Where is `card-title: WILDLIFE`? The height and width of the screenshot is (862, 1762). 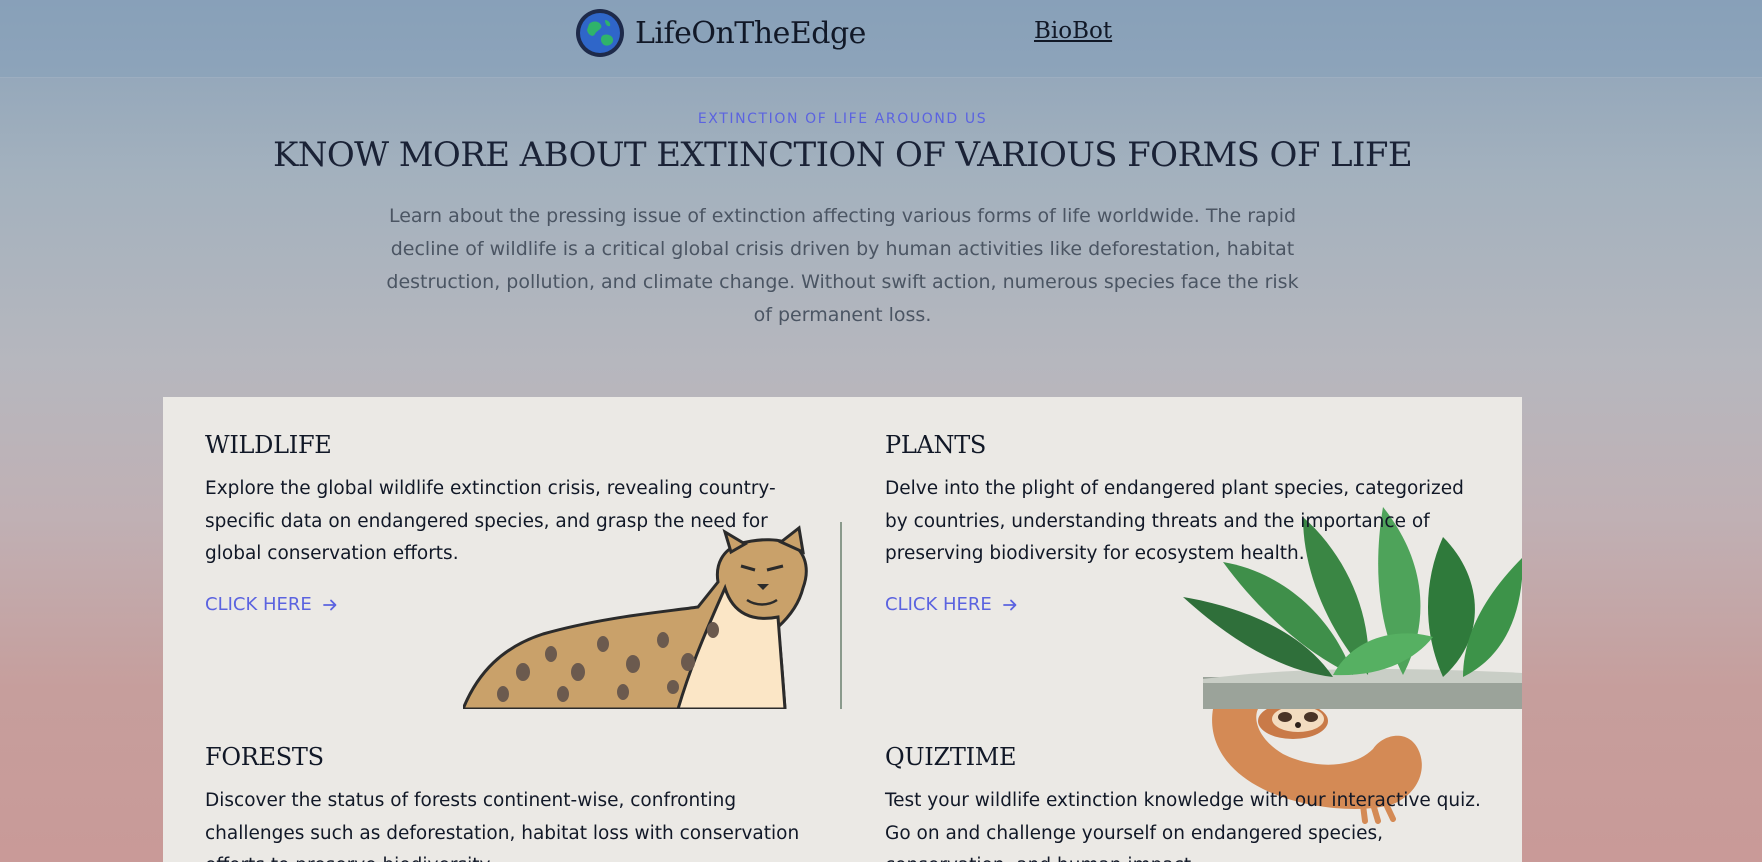 card-title: WILDLIFE is located at coordinates (268, 445).